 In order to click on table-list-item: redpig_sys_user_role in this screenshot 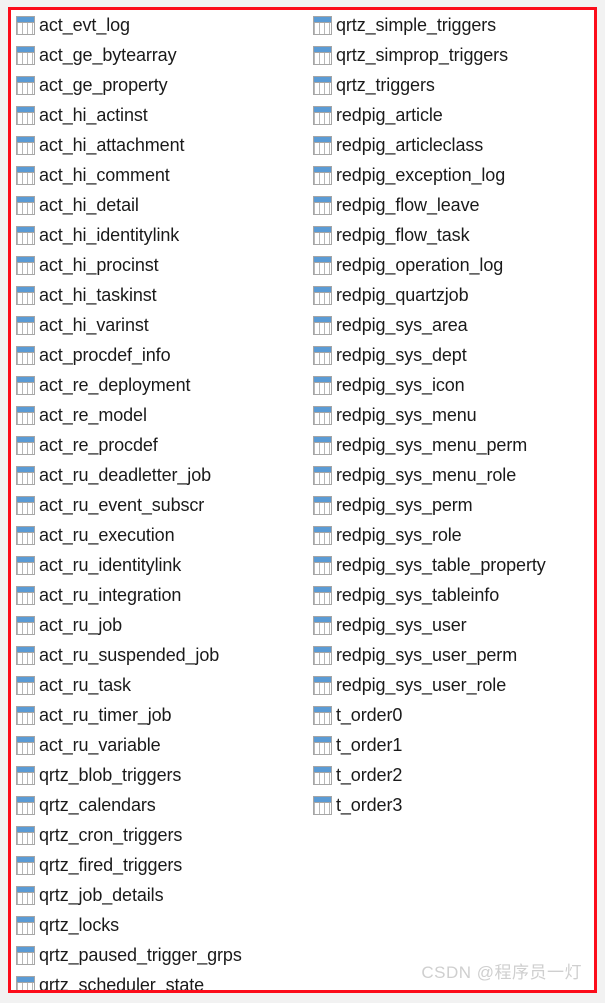, I will do `click(452, 685)`.